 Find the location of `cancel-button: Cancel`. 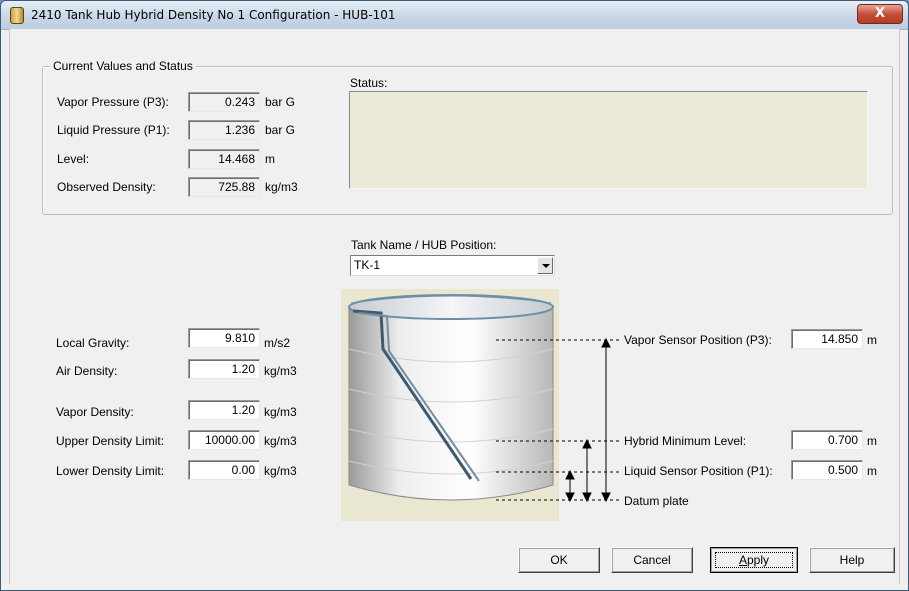

cancel-button: Cancel is located at coordinates (652, 560).